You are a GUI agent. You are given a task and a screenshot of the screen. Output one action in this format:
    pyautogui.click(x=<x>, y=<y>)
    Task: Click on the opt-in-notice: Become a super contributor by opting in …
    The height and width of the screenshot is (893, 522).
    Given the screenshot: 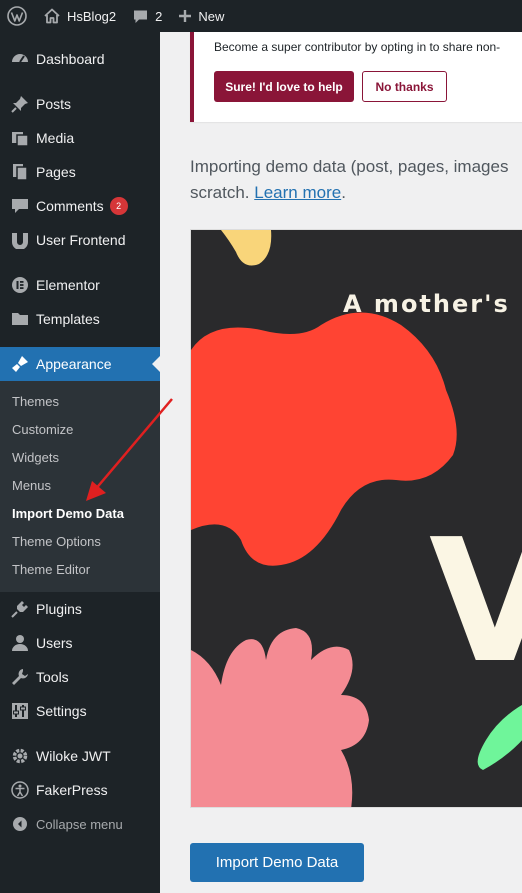 What is the action you would take?
    pyautogui.click(x=356, y=77)
    